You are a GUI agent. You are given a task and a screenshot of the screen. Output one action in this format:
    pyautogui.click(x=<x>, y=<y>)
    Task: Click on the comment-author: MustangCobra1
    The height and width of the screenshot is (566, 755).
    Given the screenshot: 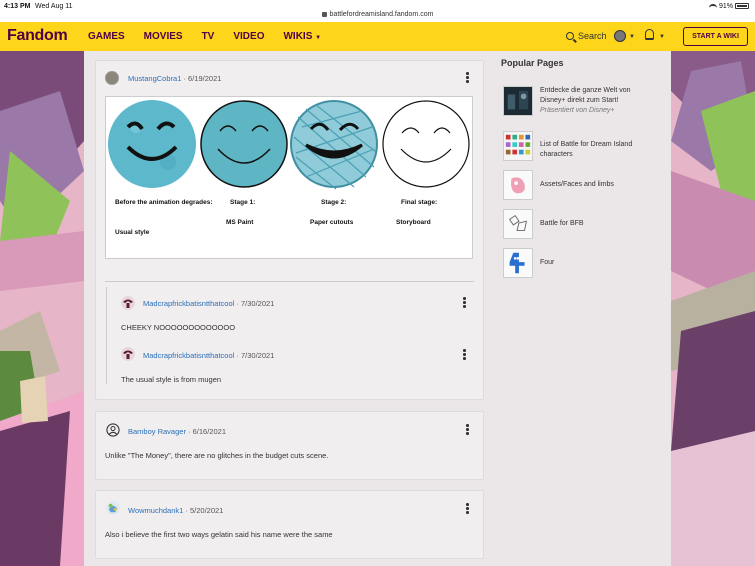 What is the action you would take?
    pyautogui.click(x=154, y=78)
    